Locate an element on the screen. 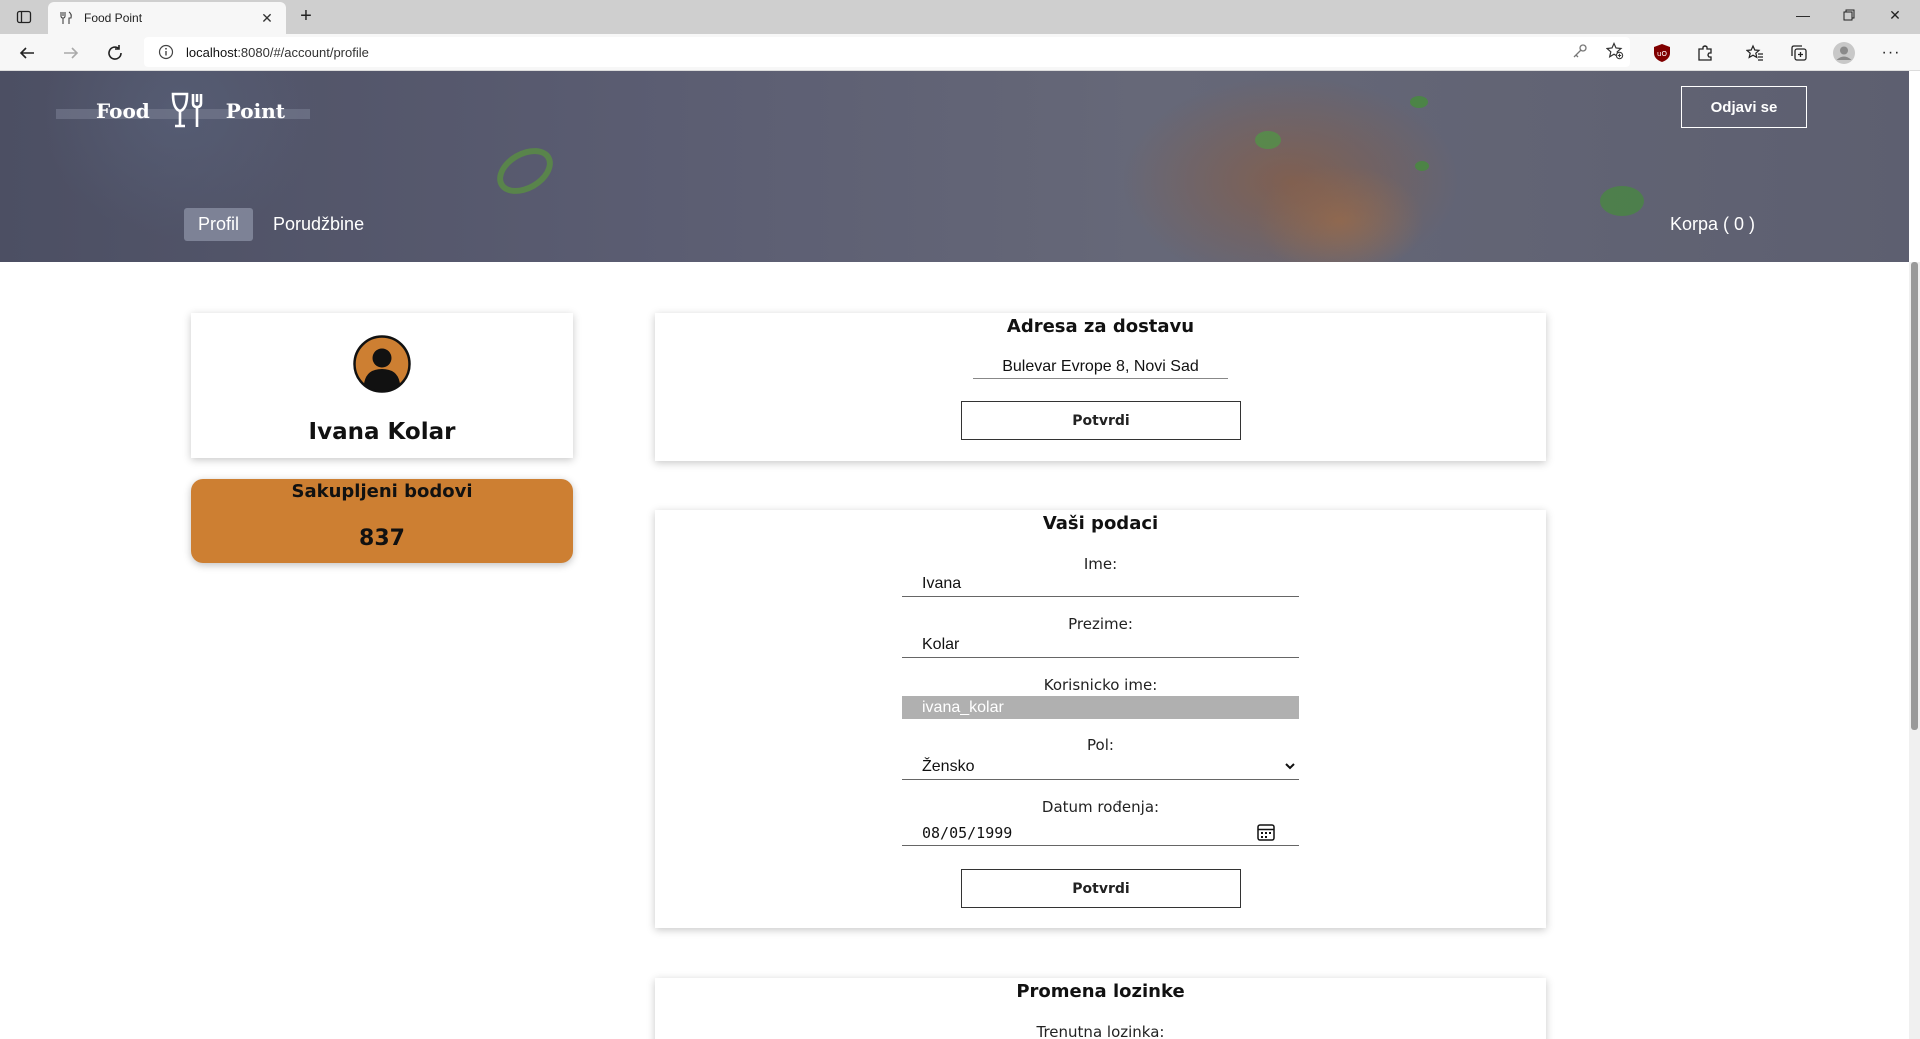 The width and height of the screenshot is (1920, 1039). nav-orders: Porudžbine is located at coordinates (318, 224).